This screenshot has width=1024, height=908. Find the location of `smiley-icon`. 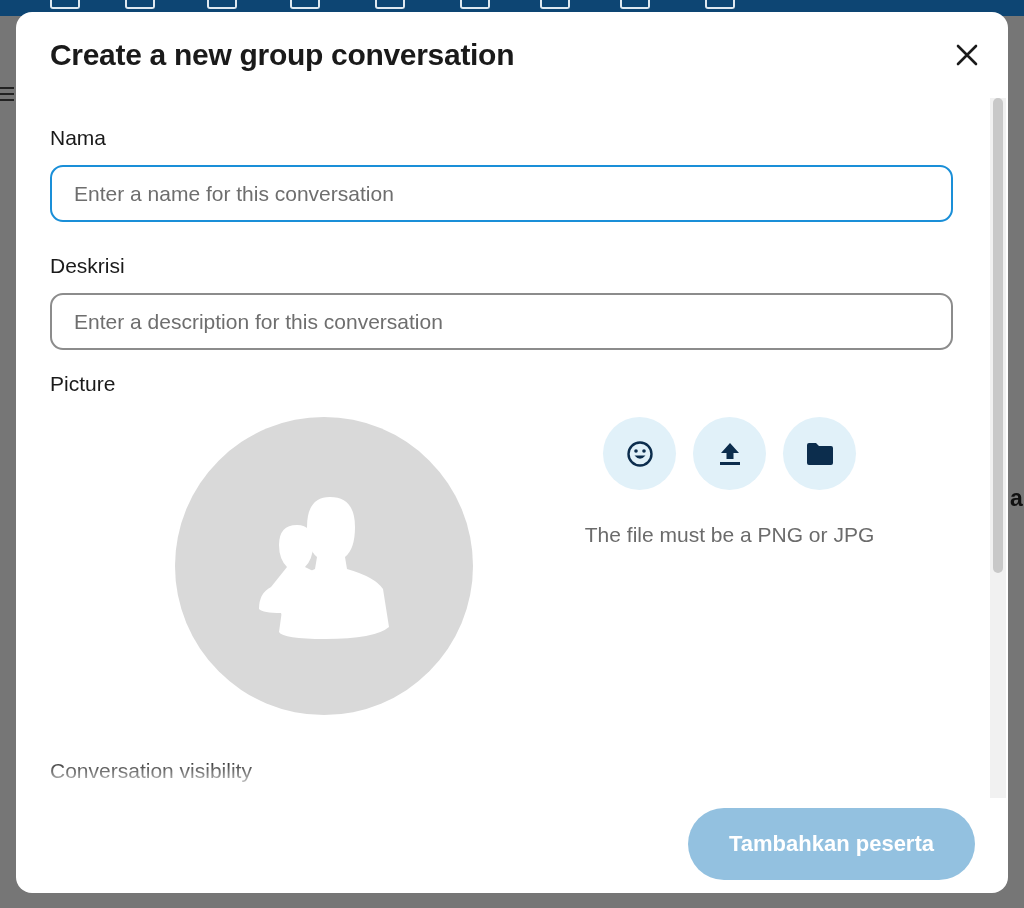

smiley-icon is located at coordinates (639, 453).